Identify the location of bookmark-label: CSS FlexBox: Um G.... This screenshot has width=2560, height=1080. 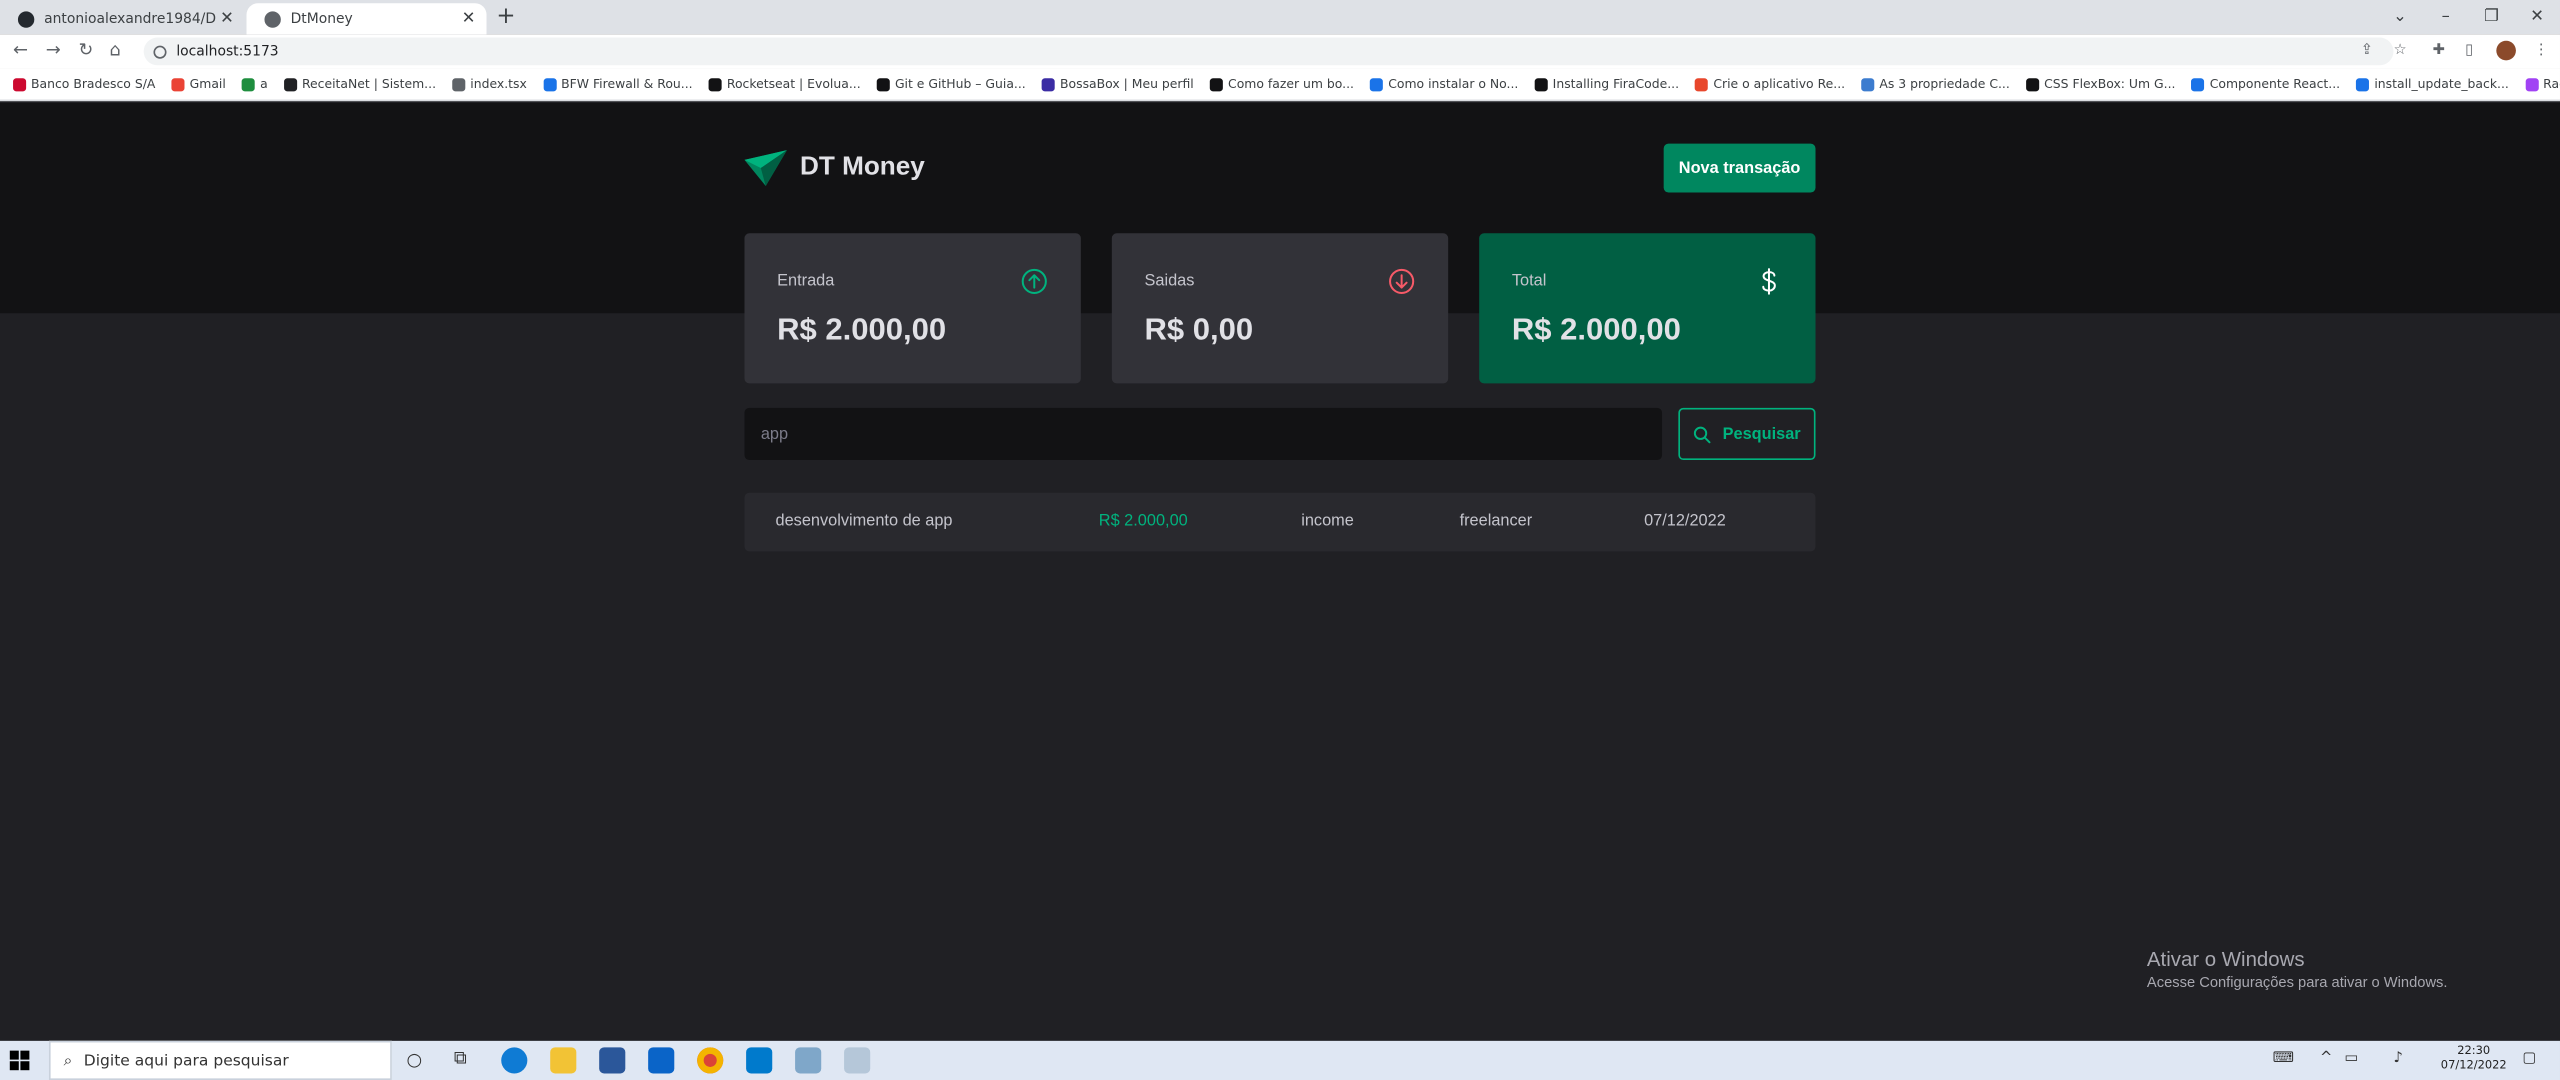
(2110, 84).